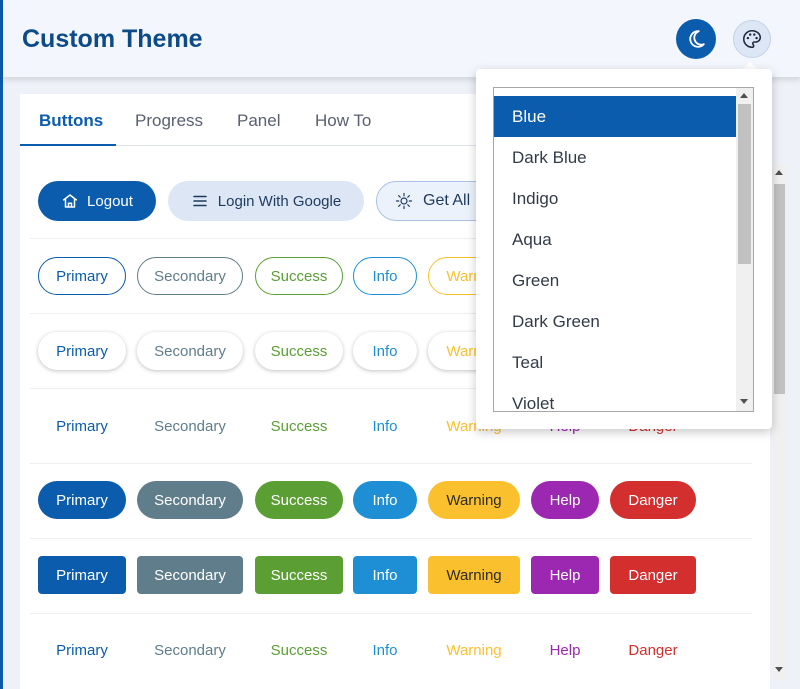 Image resolution: width=800 pixels, height=689 pixels. What do you see at coordinates (779, 289) in the screenshot?
I see `content-scrollbar-thumb` at bounding box center [779, 289].